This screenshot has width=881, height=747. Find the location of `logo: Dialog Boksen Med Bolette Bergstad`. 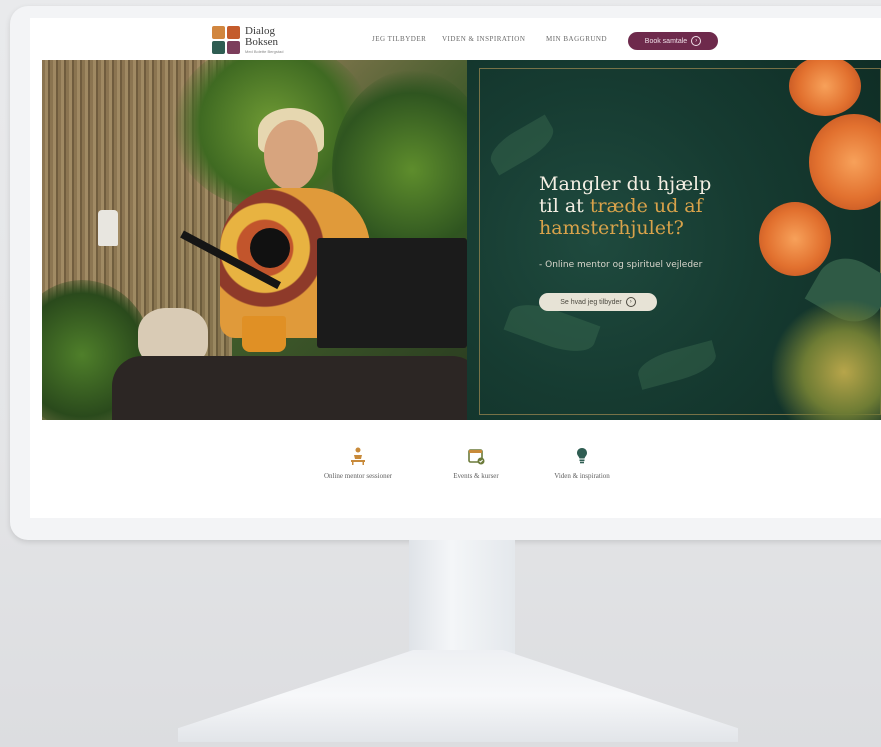

logo: Dialog Boksen Med Bolette Bergstad is located at coordinates (252, 40).